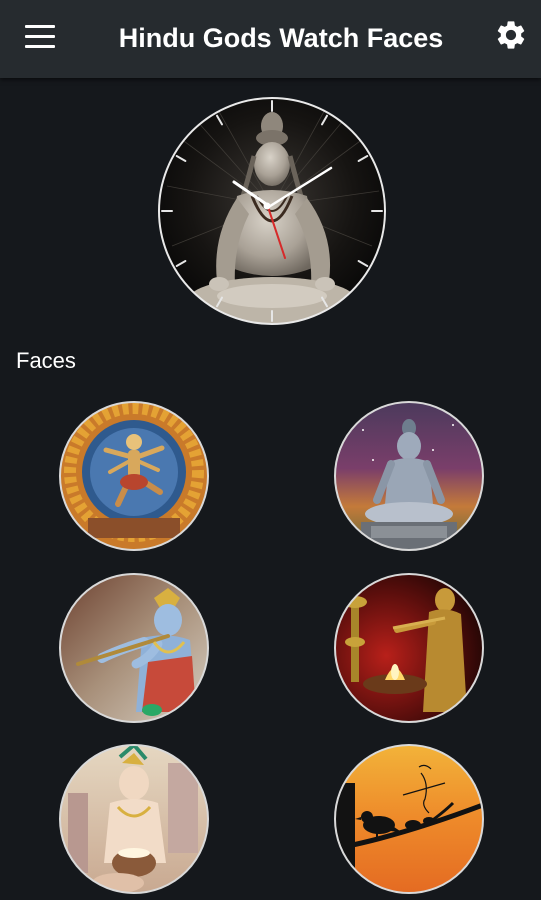 Image resolution: width=541 pixels, height=900 pixels. I want to click on watch-face-preview-graphic, so click(272, 211).